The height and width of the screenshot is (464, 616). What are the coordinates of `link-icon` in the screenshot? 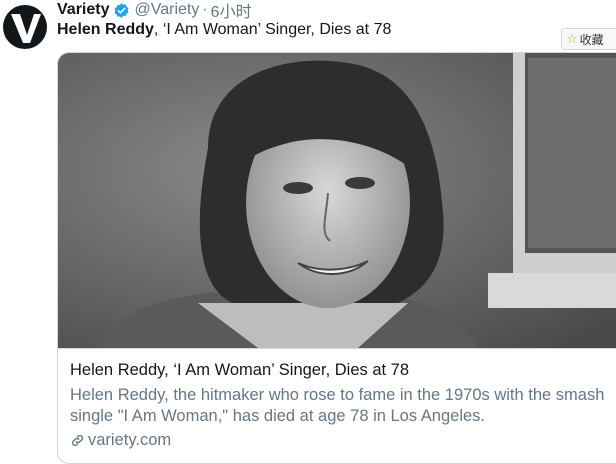 It's located at (77, 440).